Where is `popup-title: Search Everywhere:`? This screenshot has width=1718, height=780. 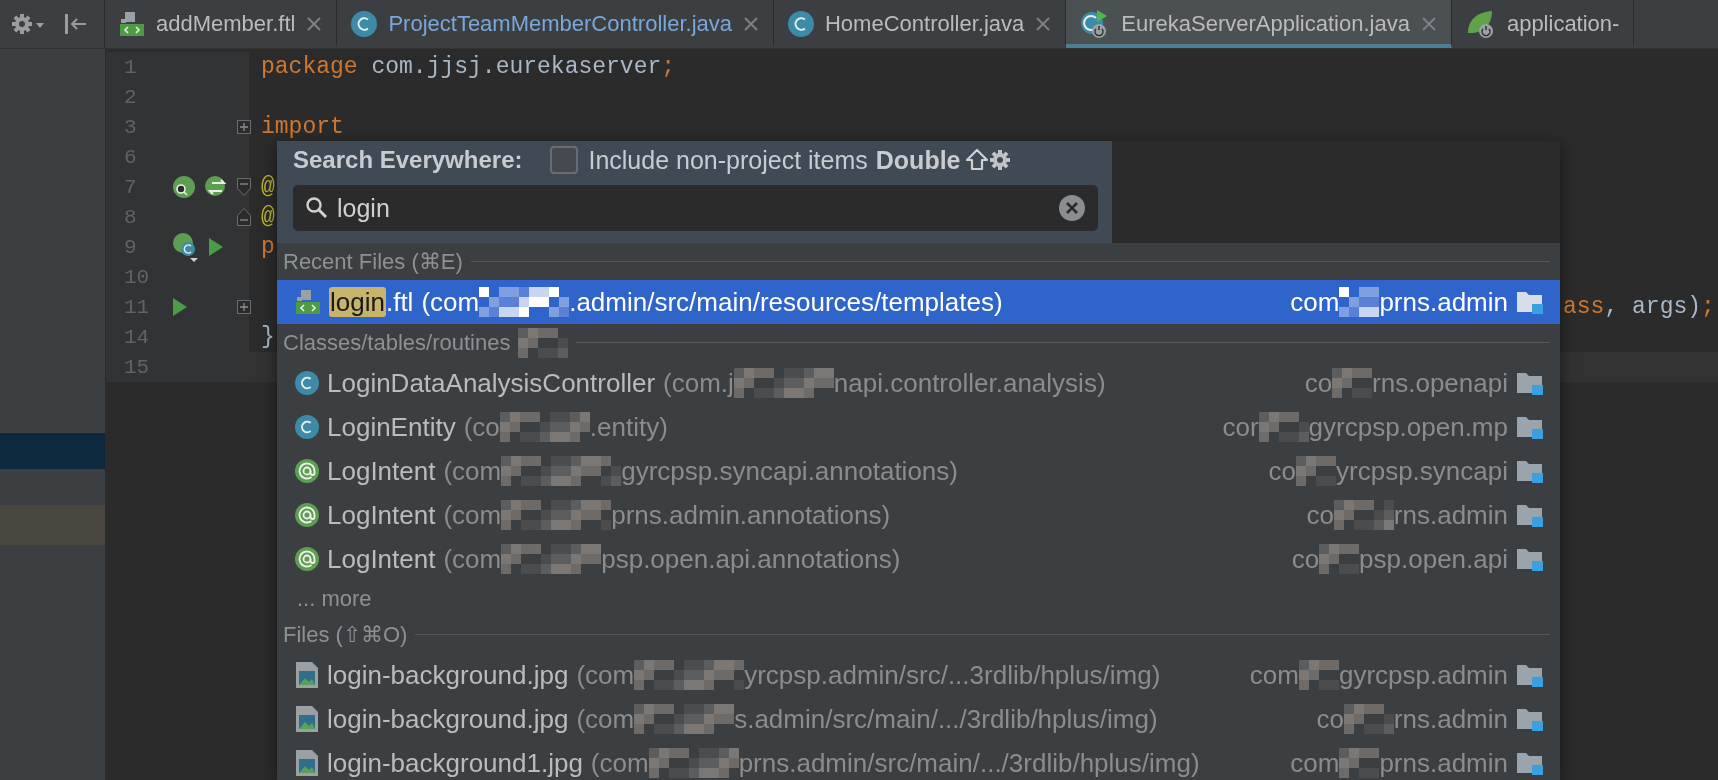 popup-title: Search Everywhere: is located at coordinates (408, 160).